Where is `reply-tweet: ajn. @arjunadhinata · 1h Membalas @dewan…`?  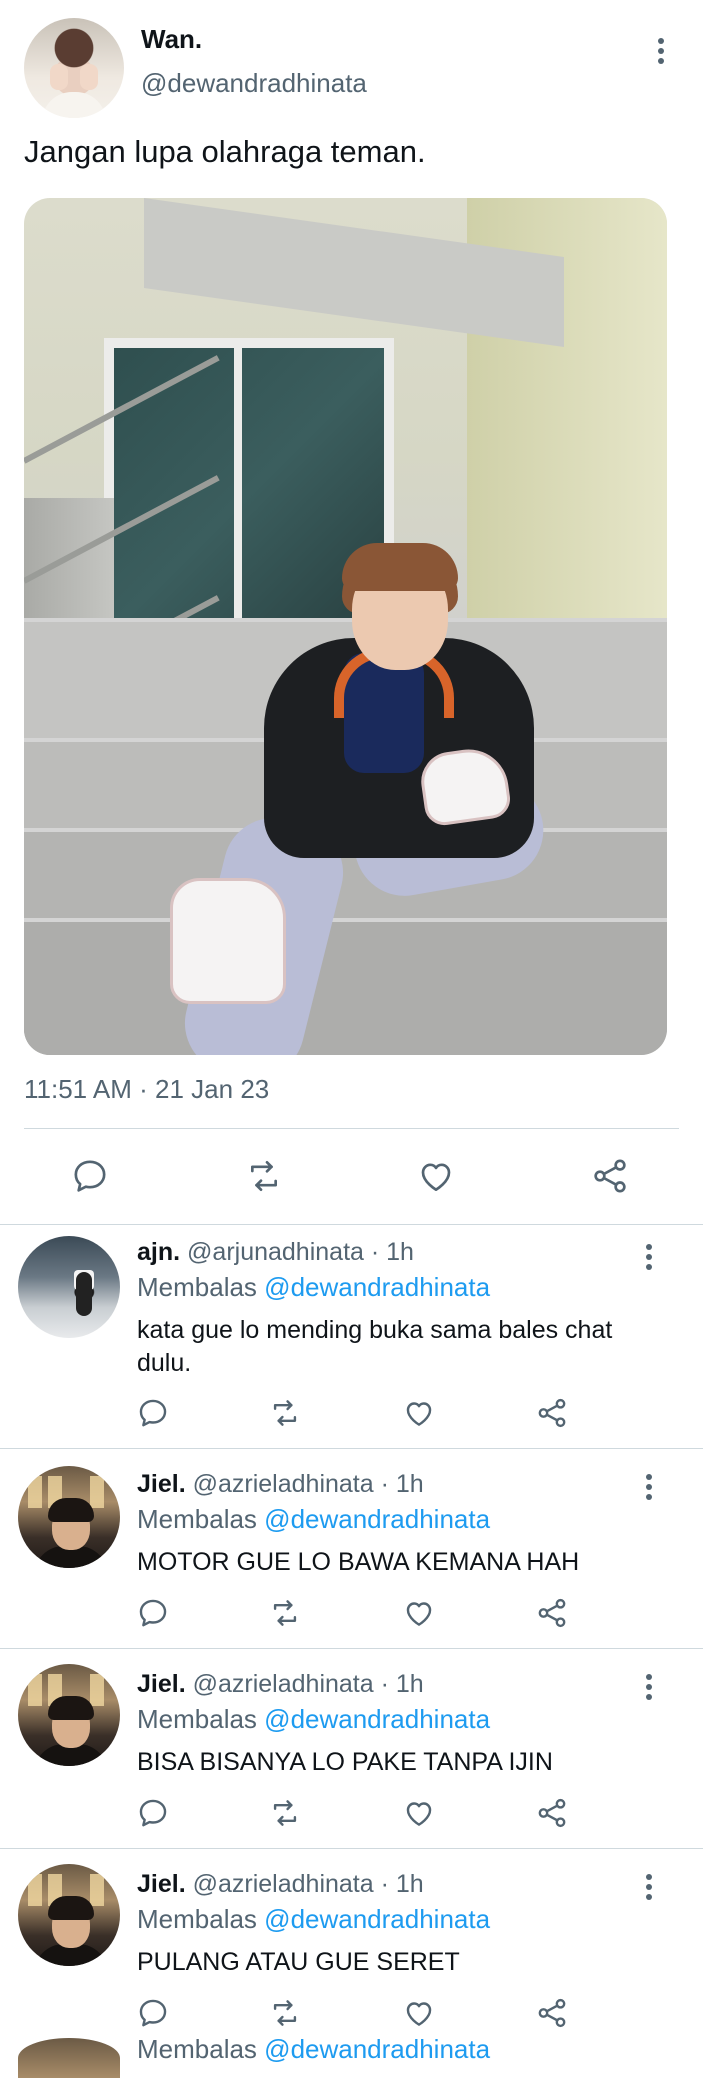
reply-tweet: ajn. @arjunadhinata · 1h Membalas @dewan… is located at coordinates (351, 1336).